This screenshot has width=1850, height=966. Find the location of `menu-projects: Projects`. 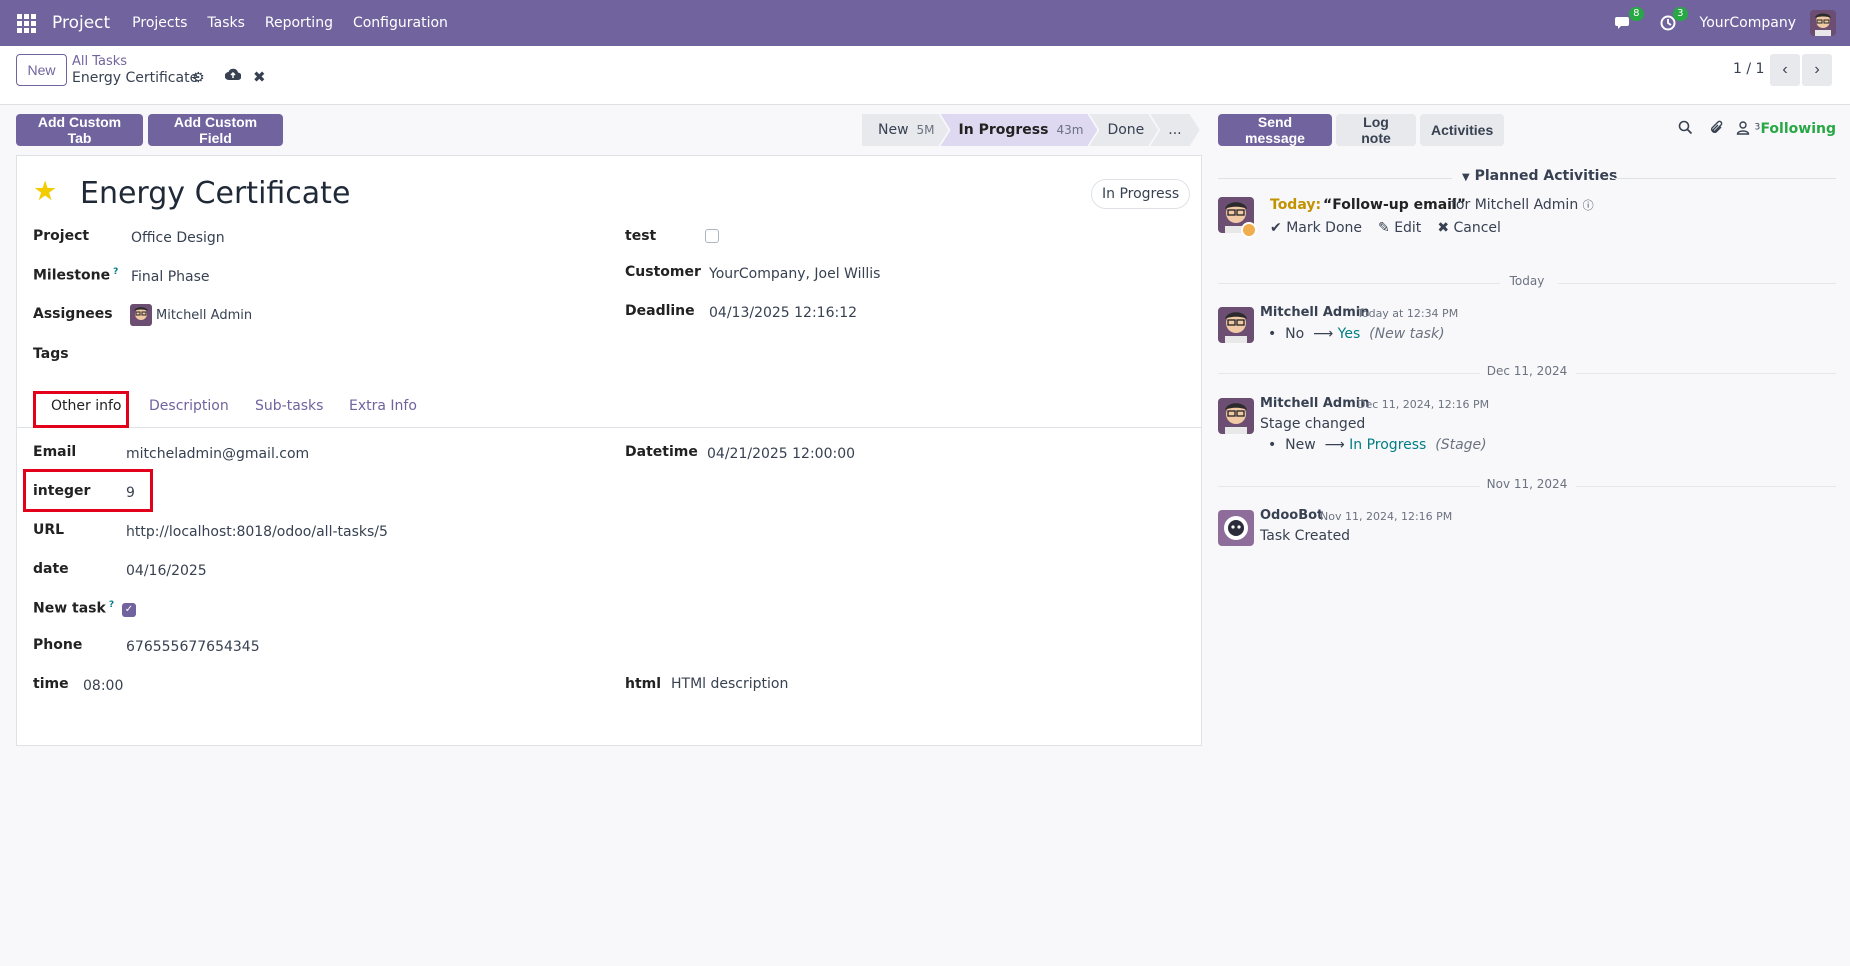

menu-projects: Projects is located at coordinates (159, 23).